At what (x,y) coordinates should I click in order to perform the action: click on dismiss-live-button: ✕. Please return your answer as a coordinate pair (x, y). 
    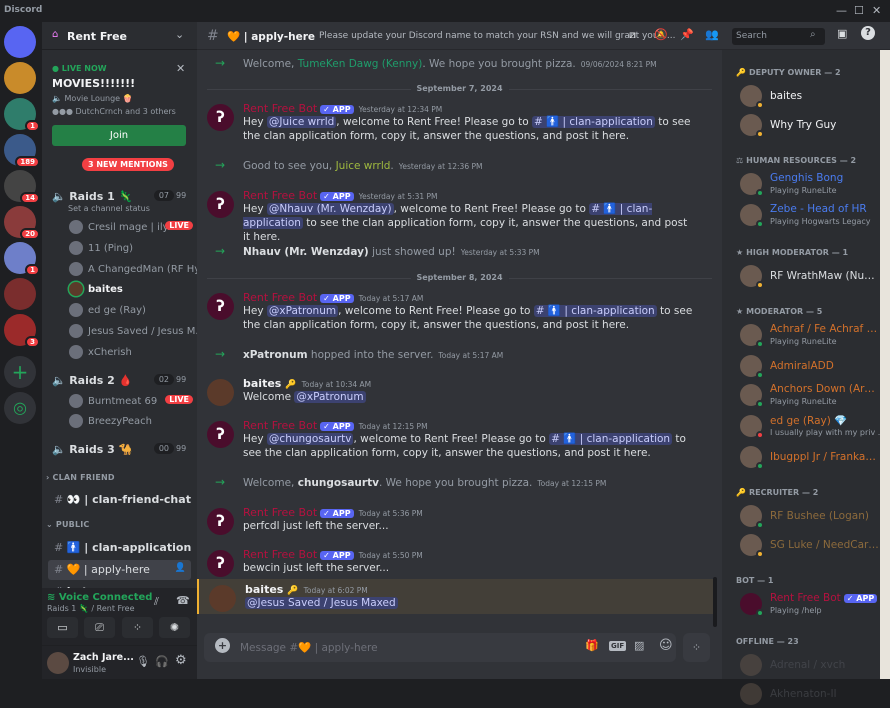
    Looking at the image, I should click on (180, 68).